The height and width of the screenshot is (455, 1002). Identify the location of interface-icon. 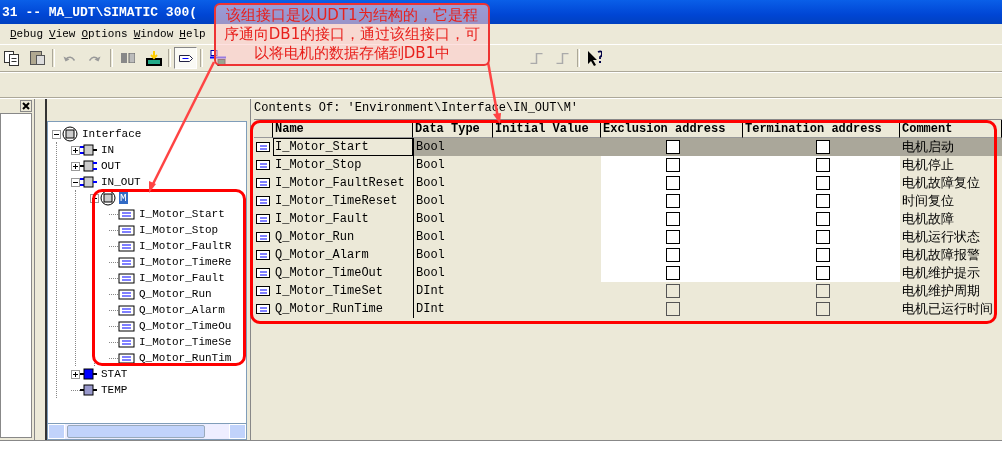
(70, 134).